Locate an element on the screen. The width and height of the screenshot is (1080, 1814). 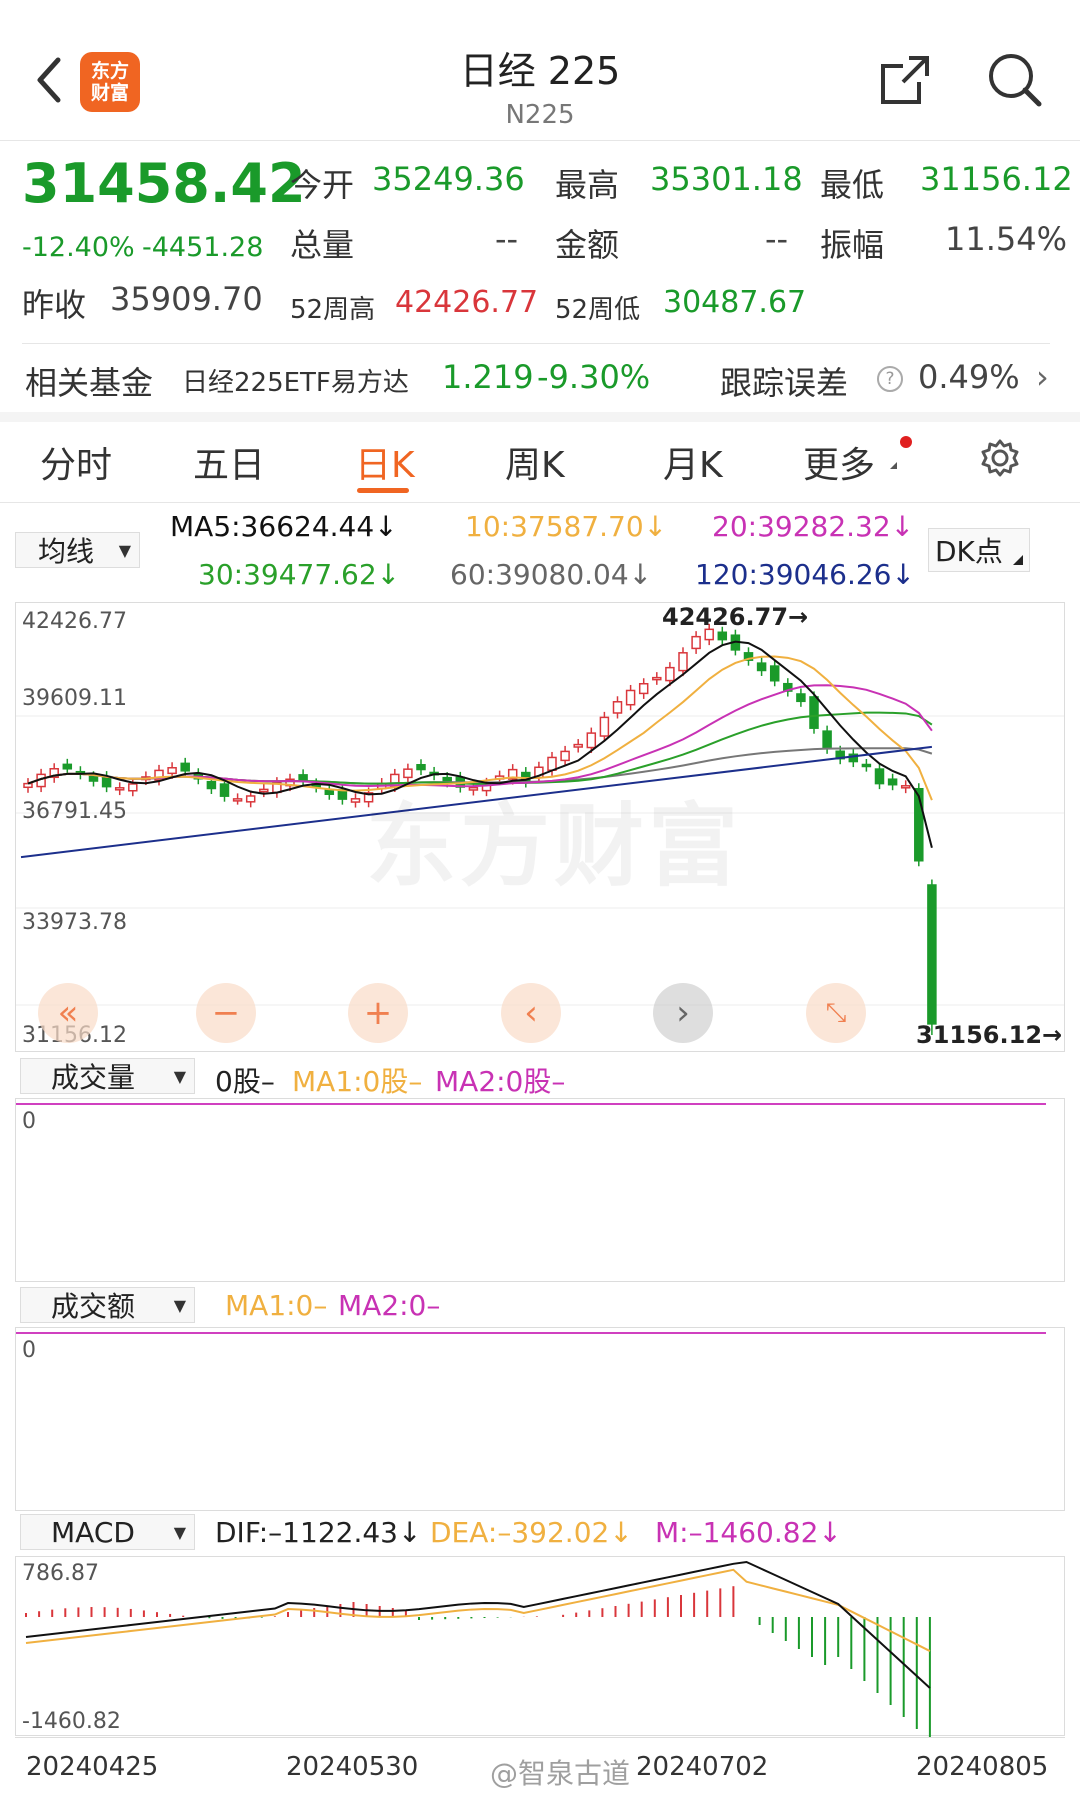
tab-intraday: 分时 is located at coordinates (76, 462).